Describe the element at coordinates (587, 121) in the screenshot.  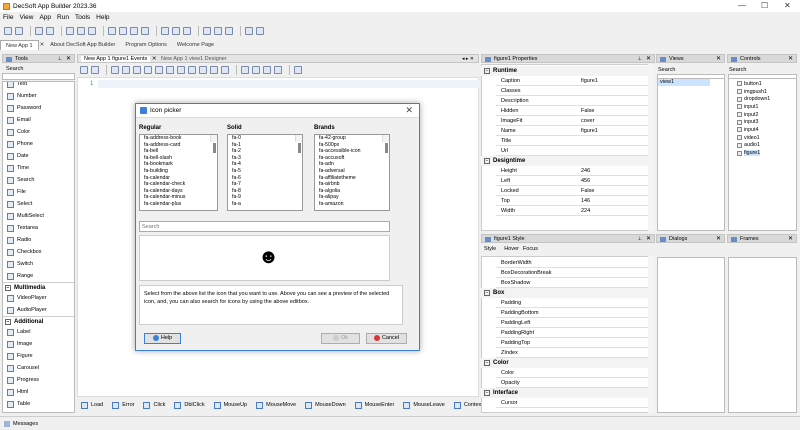
I see `property-value: cover` at that location.